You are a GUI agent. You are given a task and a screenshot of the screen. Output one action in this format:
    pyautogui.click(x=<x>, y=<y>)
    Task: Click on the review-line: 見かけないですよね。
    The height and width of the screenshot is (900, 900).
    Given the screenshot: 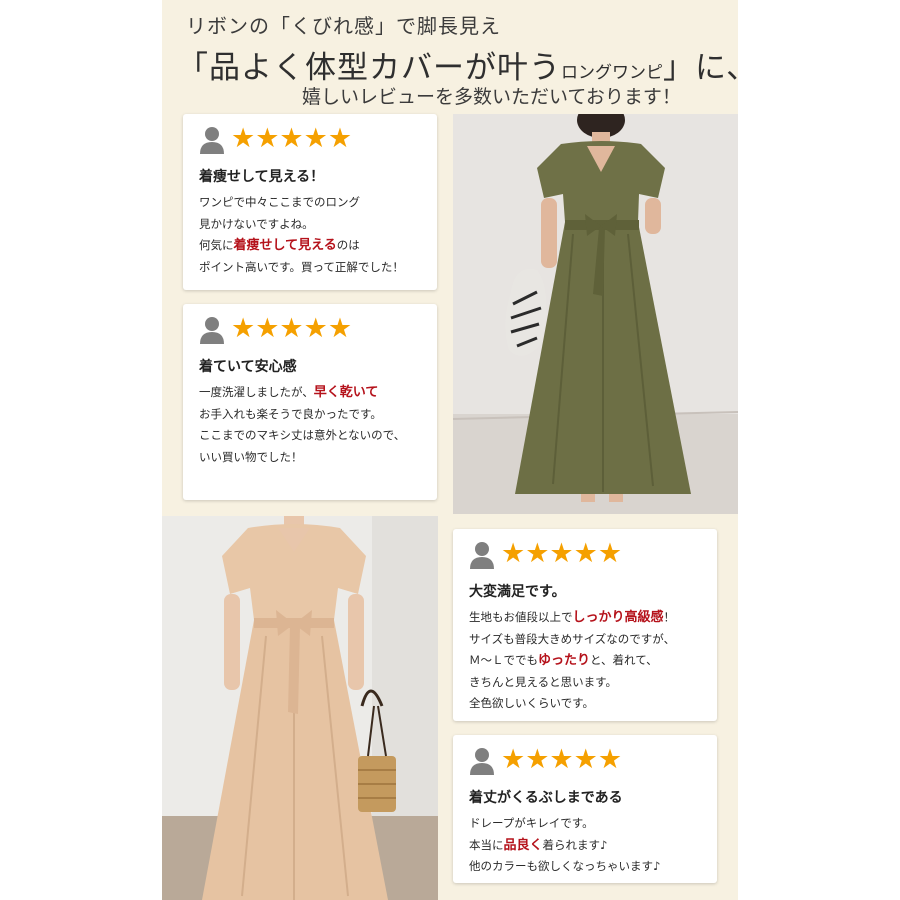 What is the action you would take?
    pyautogui.click(x=301, y=225)
    